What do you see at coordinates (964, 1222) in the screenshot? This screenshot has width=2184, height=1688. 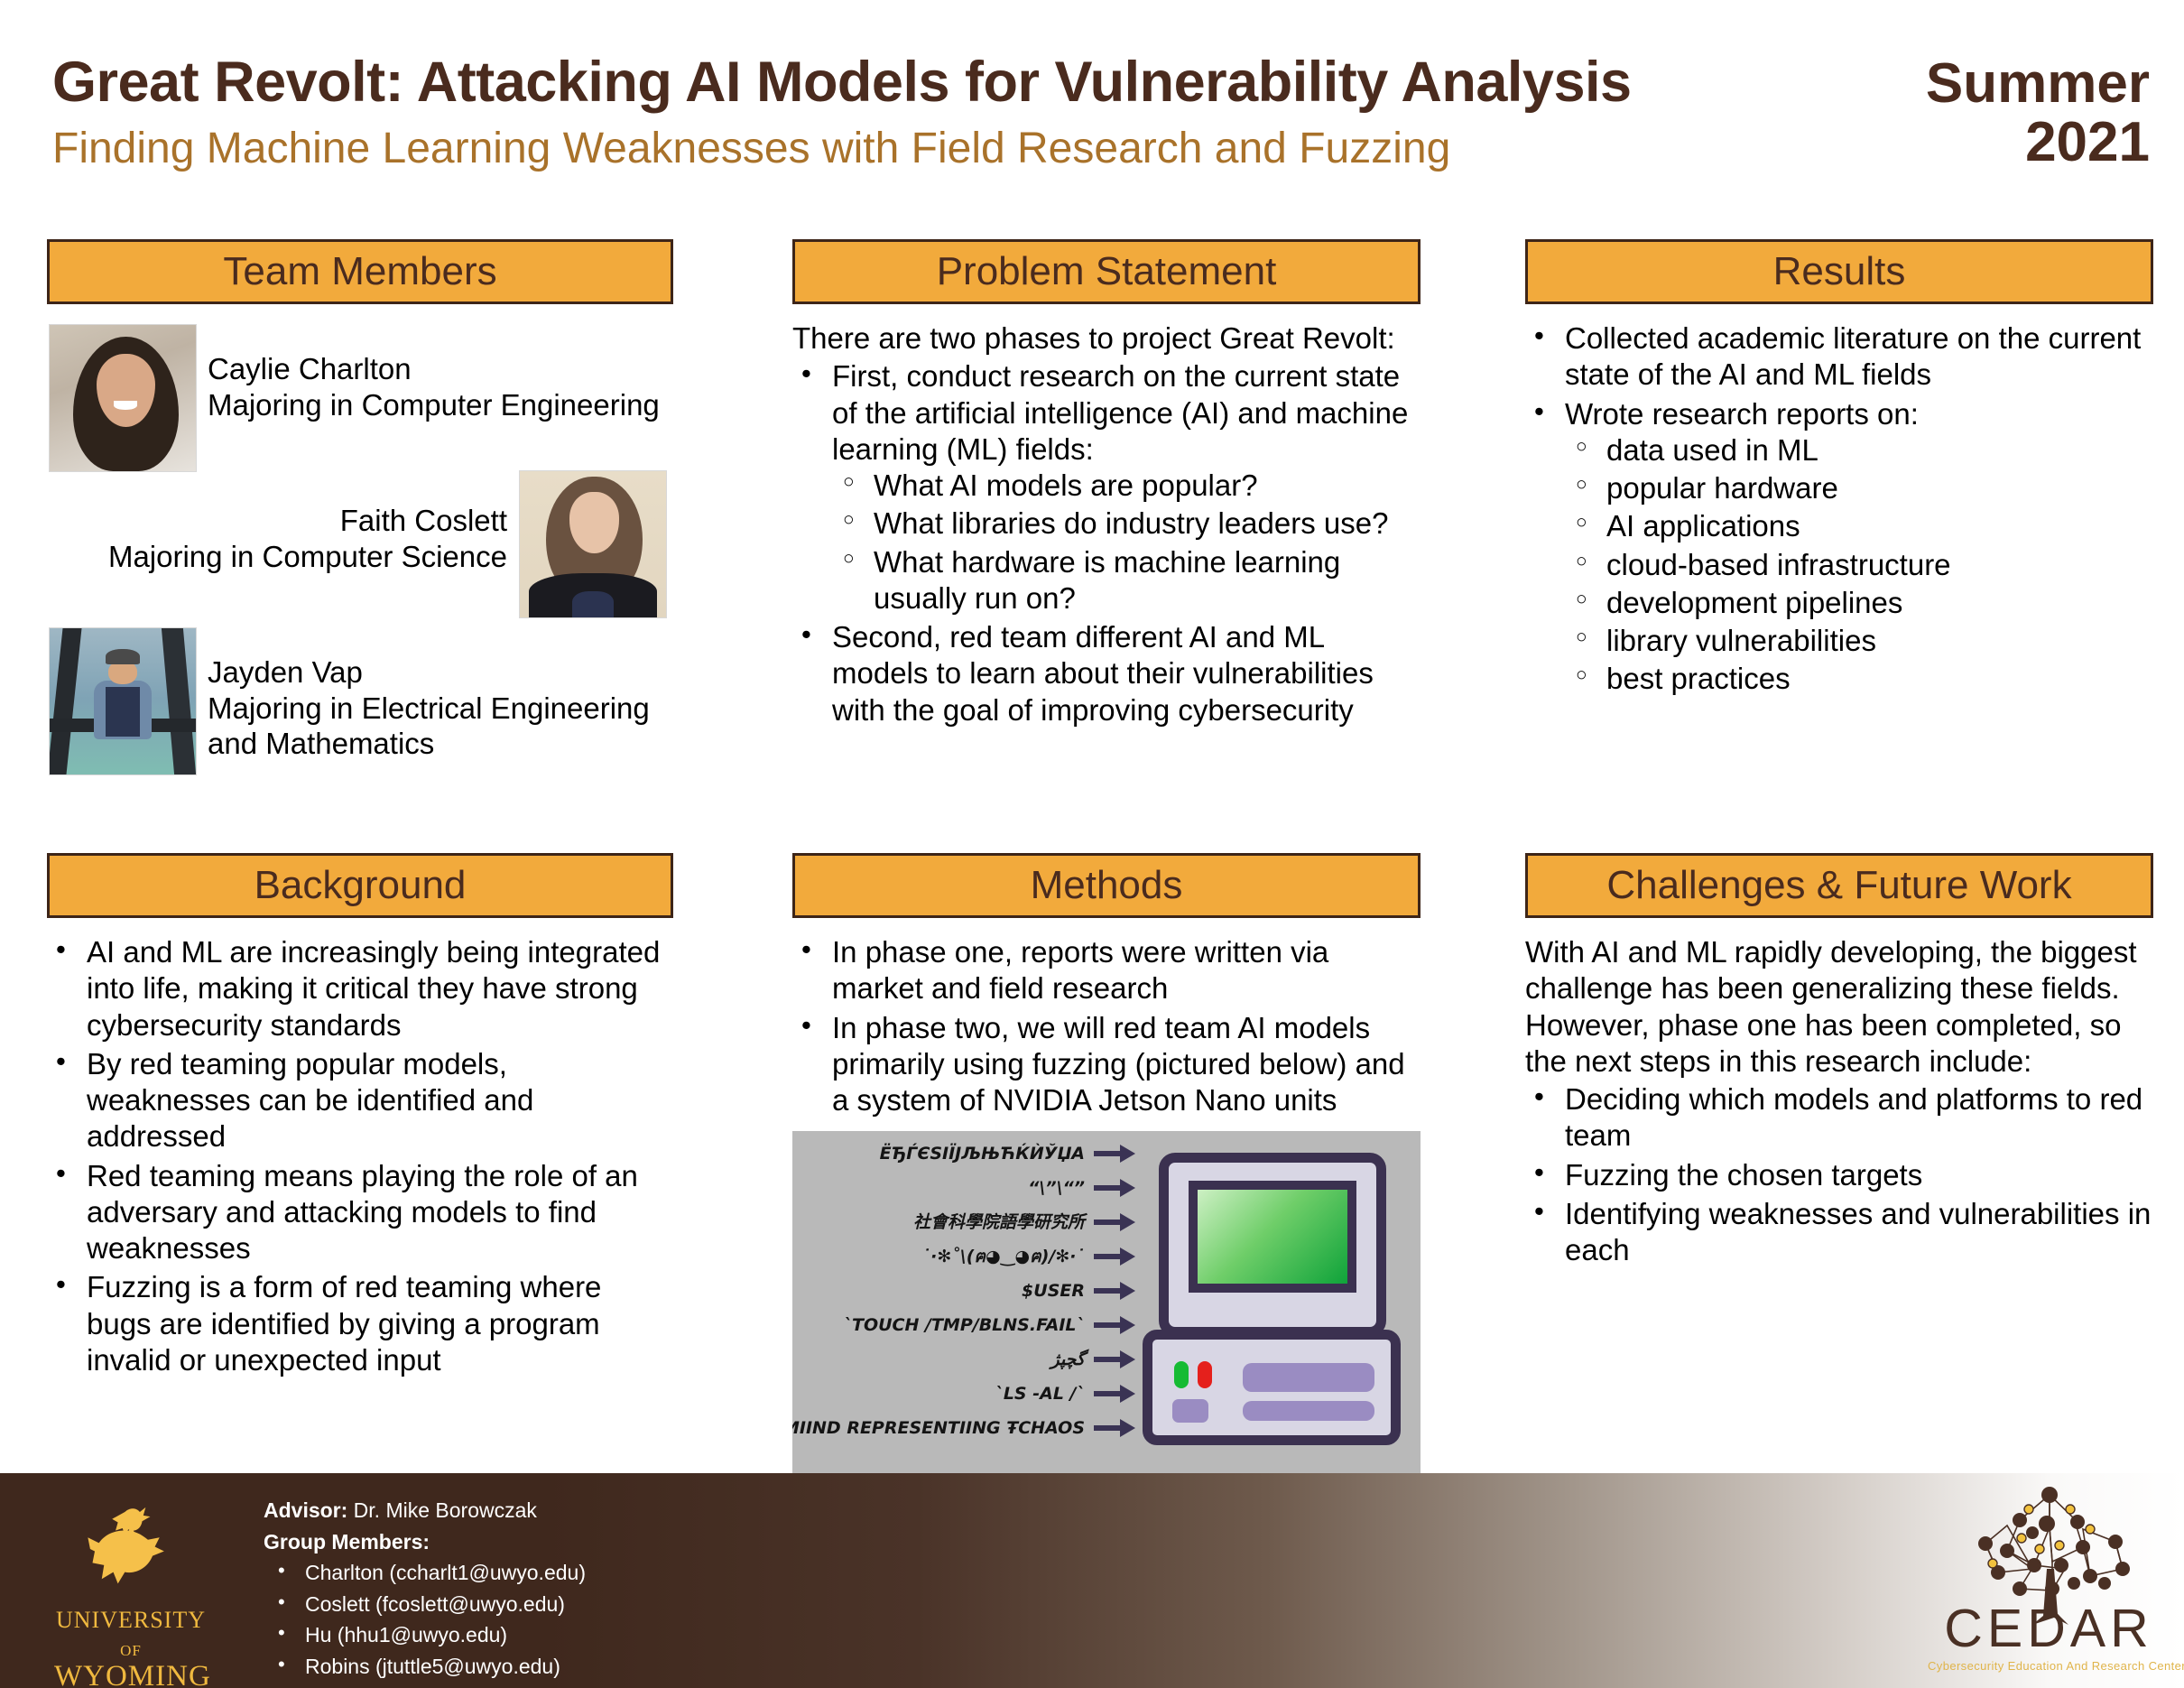 I see `fuzz-input-row: 社會科學院語學研究所` at bounding box center [964, 1222].